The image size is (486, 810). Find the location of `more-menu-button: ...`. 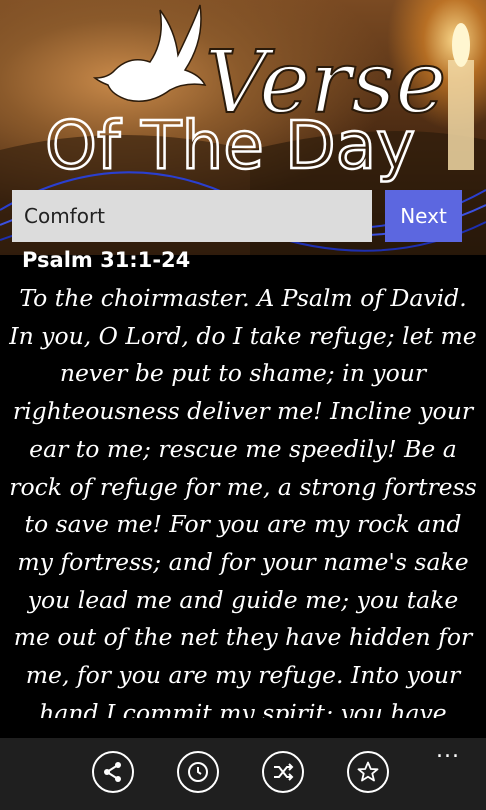

more-menu-button: ... is located at coordinates (448, 750).